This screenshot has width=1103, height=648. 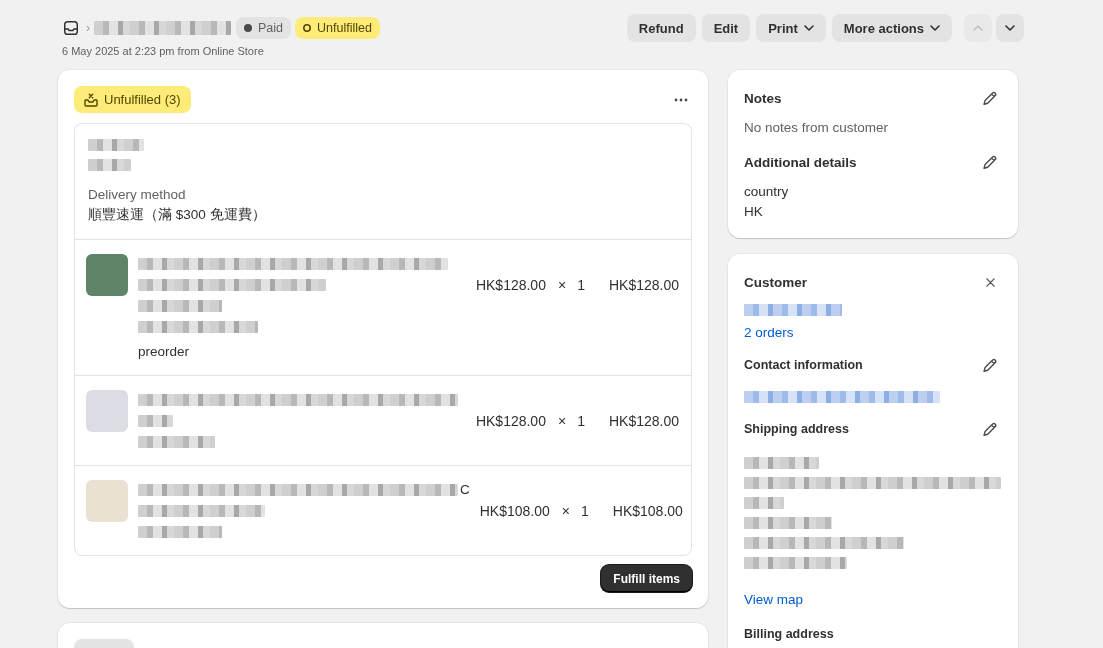 What do you see at coordinates (796, 429) in the screenshot?
I see `section-title: Shipping address` at bounding box center [796, 429].